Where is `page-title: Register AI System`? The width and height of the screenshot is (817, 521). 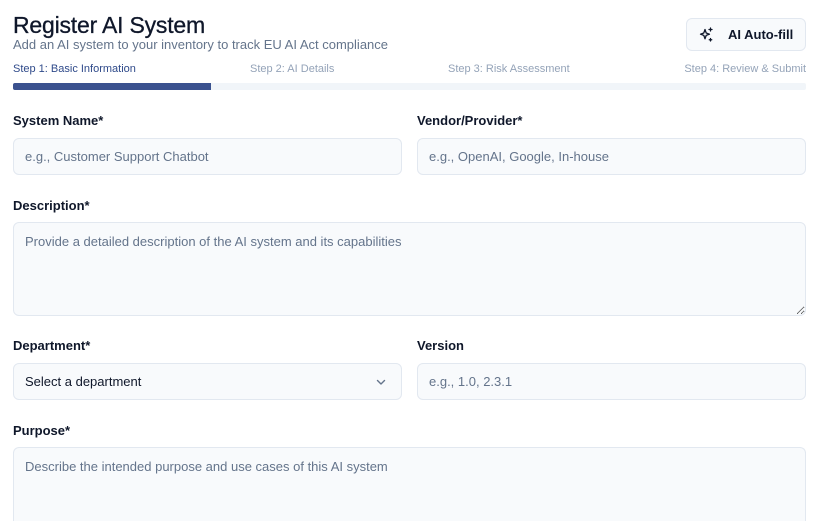 page-title: Register AI System is located at coordinates (109, 25).